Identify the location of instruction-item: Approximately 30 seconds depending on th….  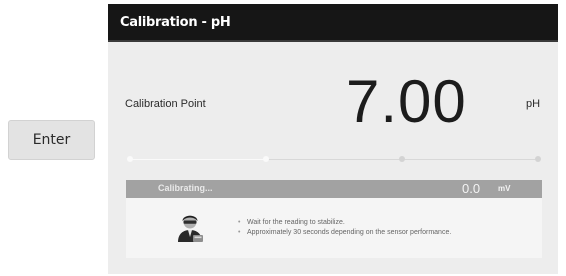
(344, 233).